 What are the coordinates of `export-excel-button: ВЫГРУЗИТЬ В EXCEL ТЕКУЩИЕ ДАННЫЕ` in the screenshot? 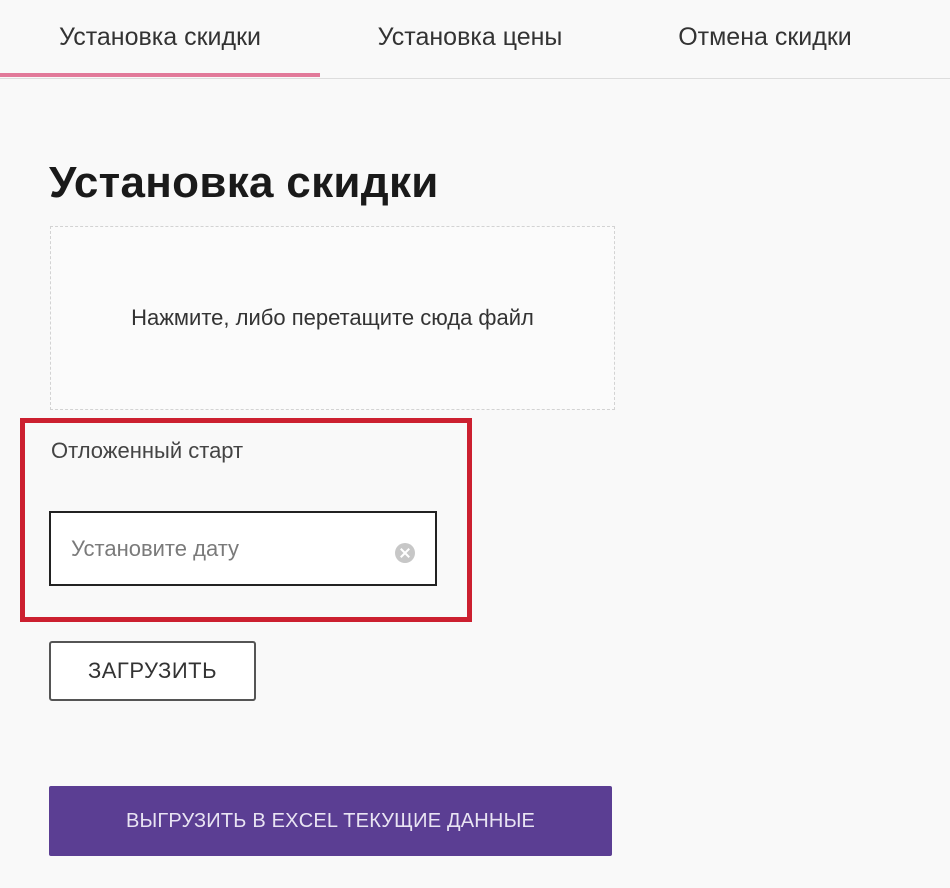 It's located at (330, 821).